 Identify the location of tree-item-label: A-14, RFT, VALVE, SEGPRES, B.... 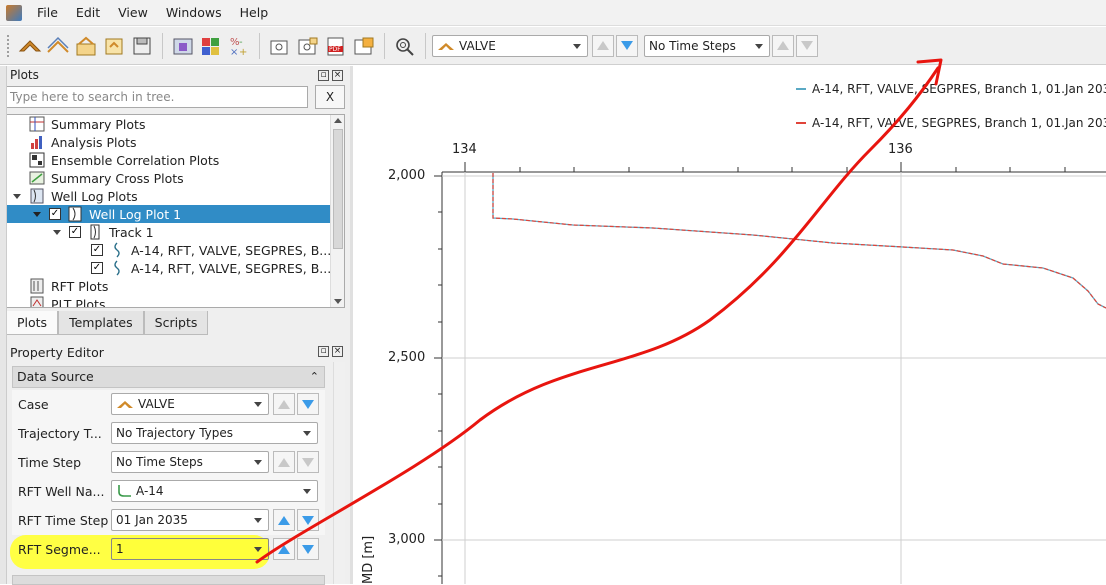
(230, 268).